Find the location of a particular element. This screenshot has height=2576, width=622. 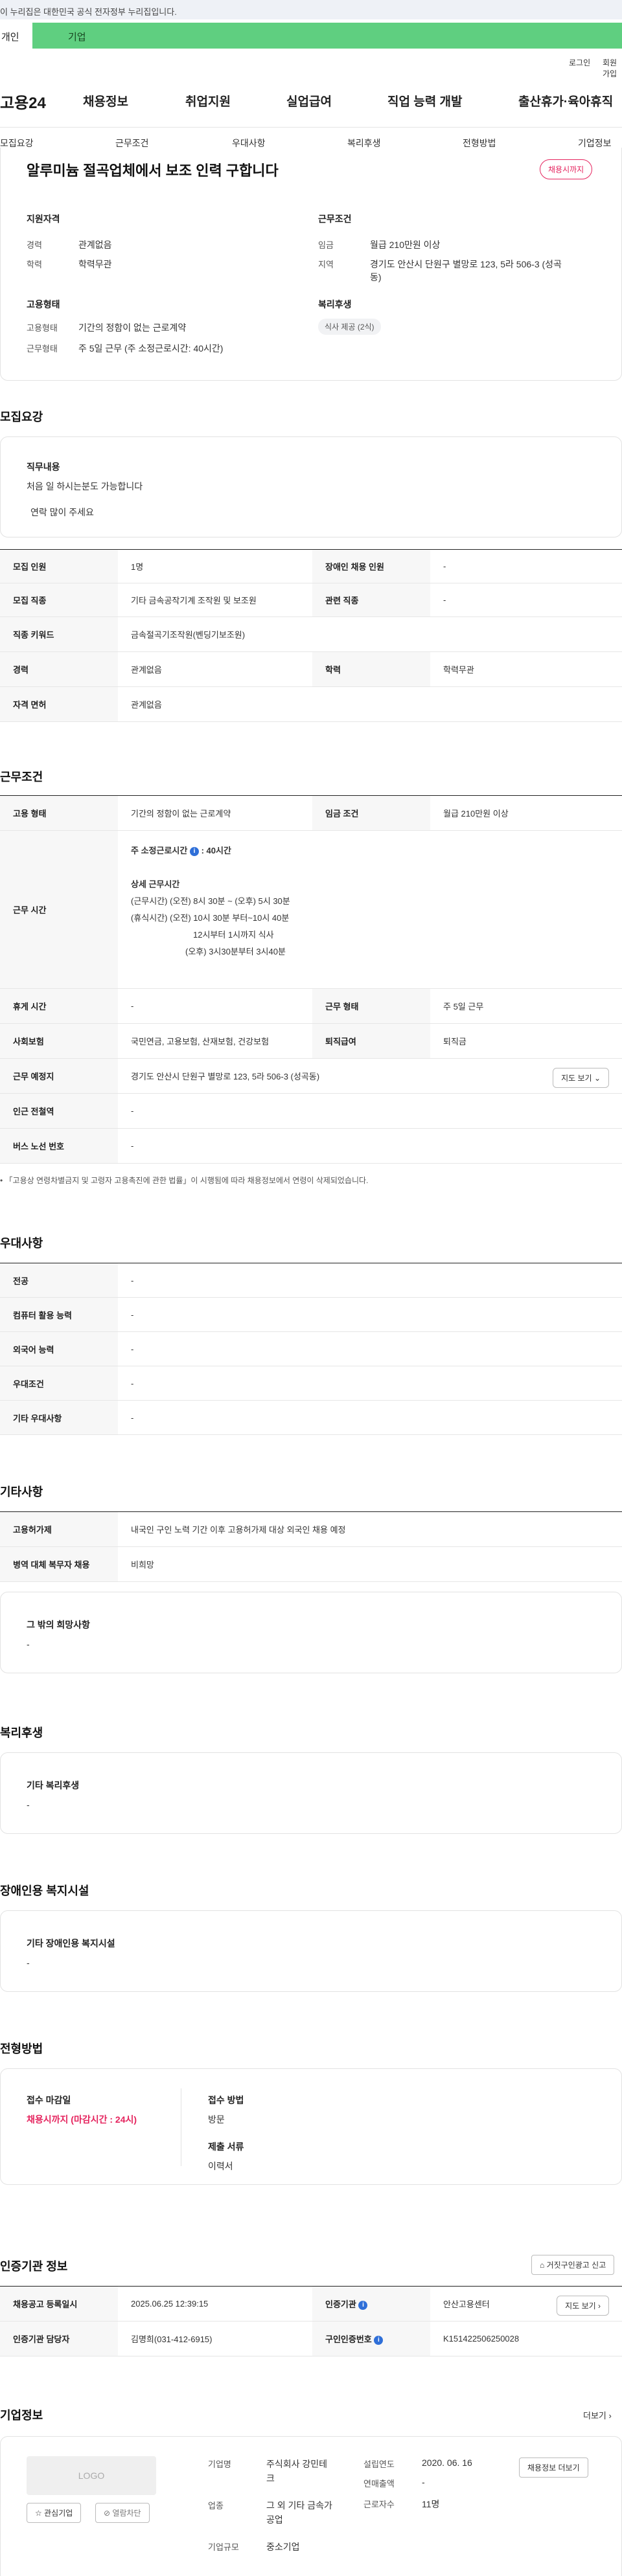

pref-etc-value: - is located at coordinates (370, 1417).